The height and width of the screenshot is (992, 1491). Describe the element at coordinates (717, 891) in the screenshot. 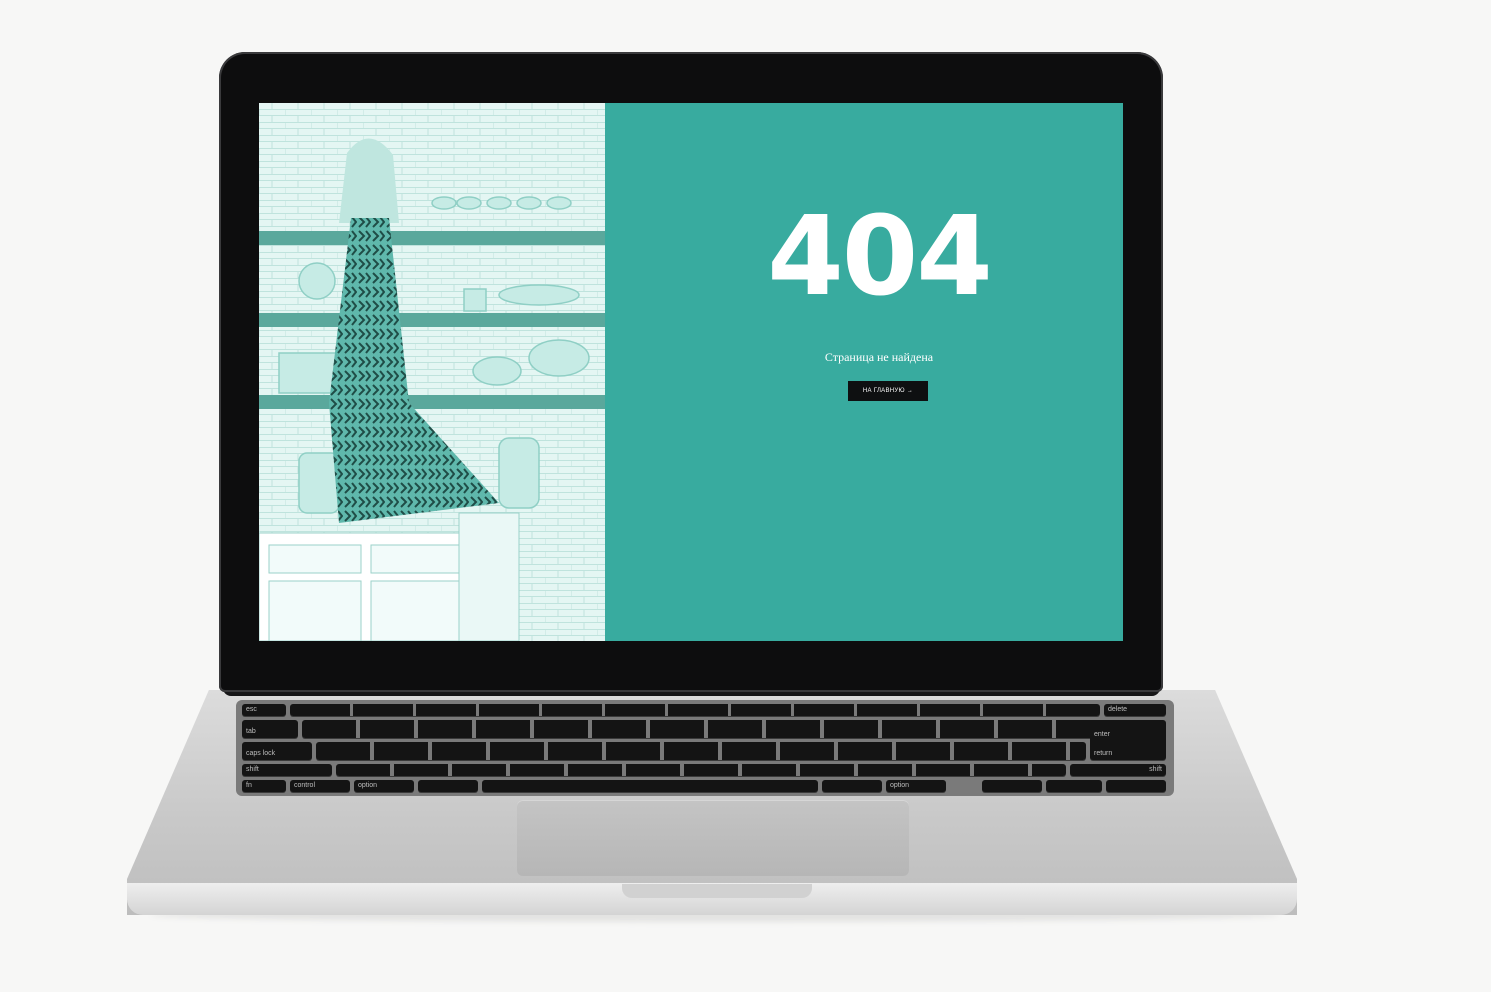

I see `laptop-lid-notch` at that location.